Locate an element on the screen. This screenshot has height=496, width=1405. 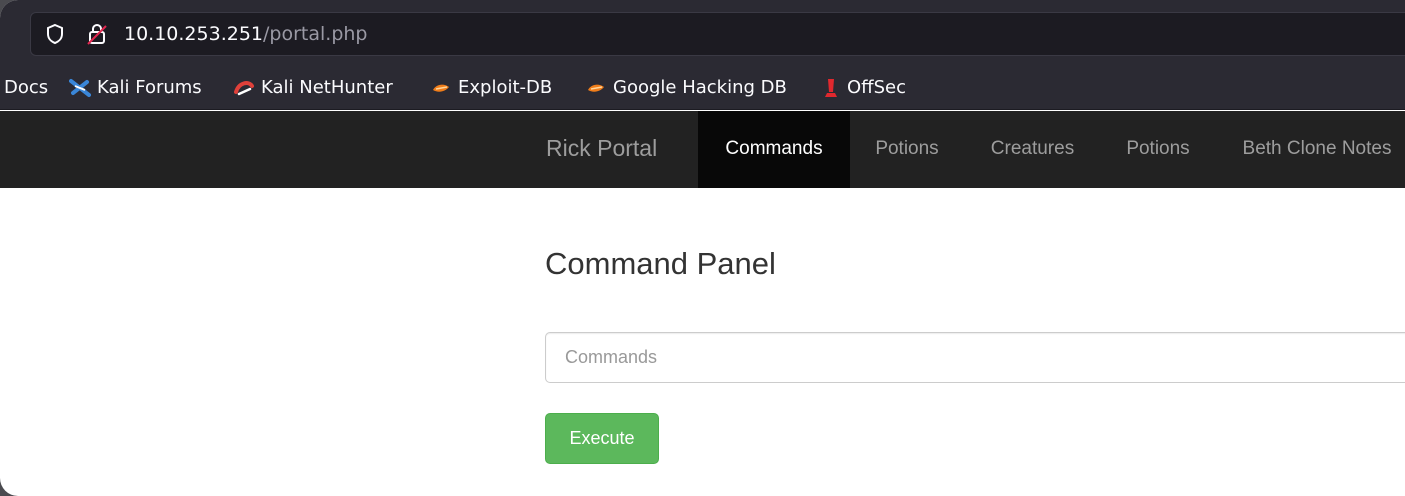
url-path: /portal.php is located at coordinates (315, 34).